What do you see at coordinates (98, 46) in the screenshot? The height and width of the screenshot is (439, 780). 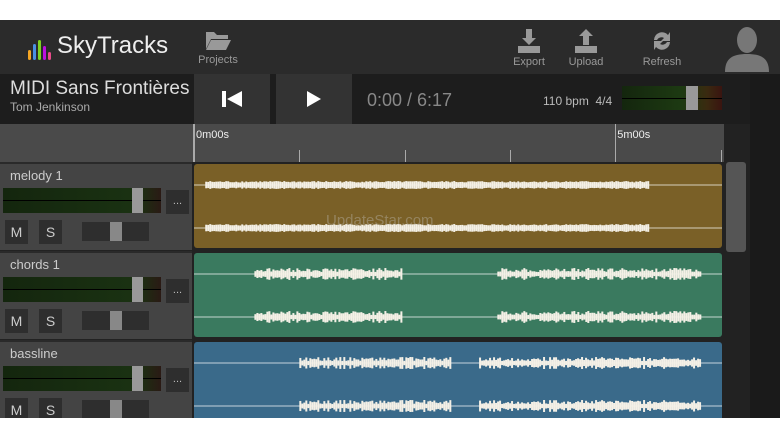 I see `logo: SkyTracks` at bounding box center [98, 46].